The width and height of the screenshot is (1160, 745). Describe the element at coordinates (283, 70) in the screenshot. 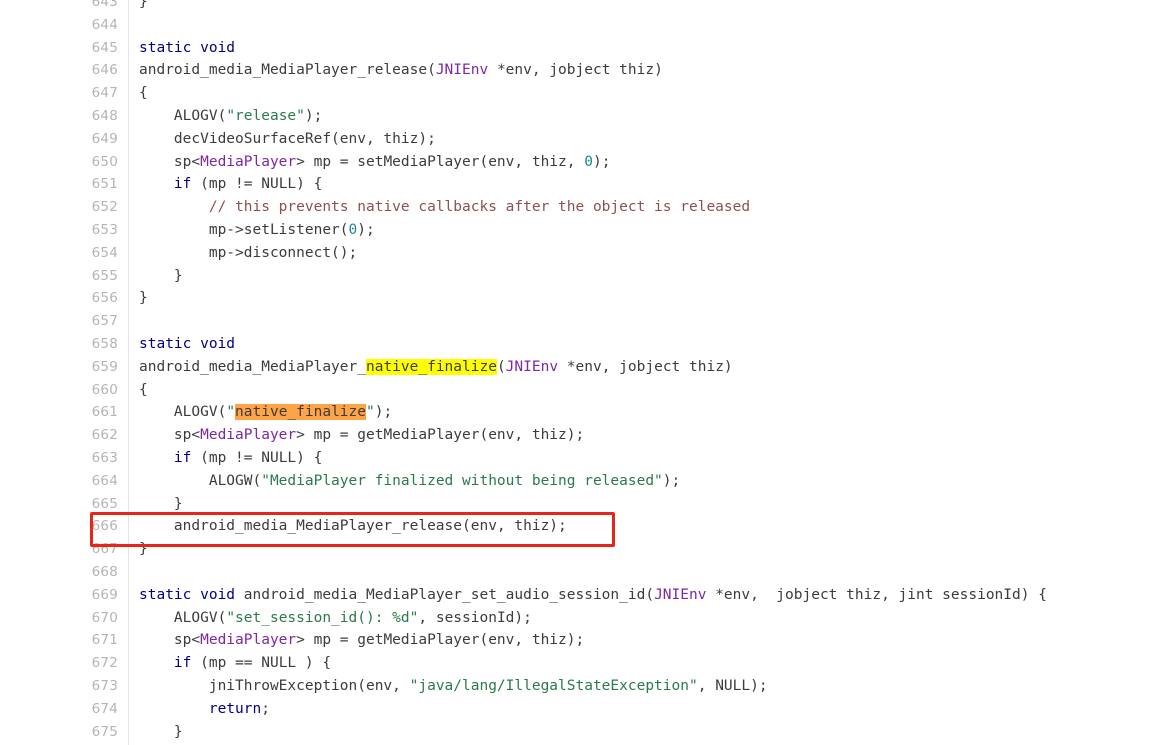

I see `code-token: android_media_MediaPlayer_release` at that location.